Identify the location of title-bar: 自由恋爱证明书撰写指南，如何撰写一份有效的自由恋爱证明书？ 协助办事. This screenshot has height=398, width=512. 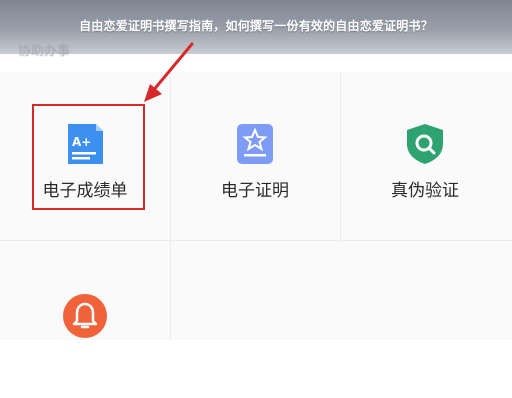
(256, 29).